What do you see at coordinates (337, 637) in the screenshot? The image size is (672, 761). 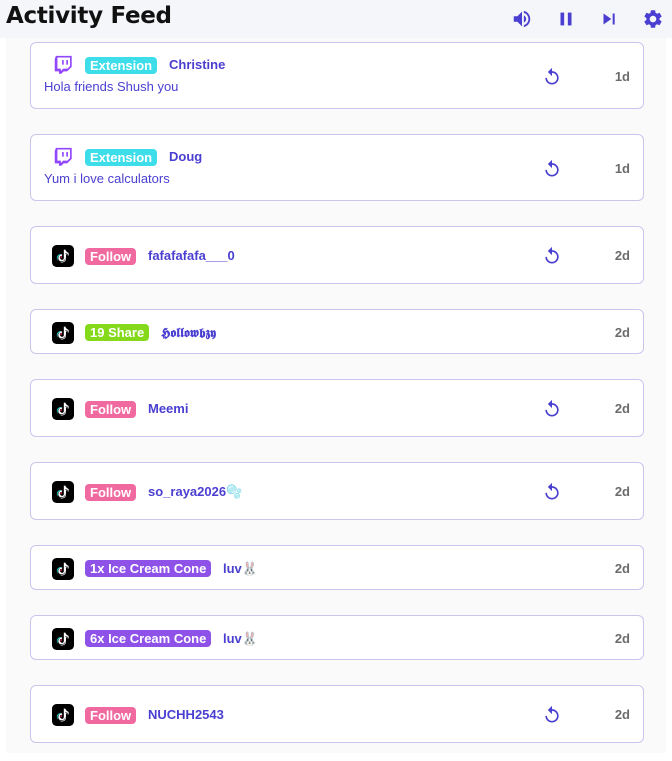 I see `feed-card: 6x Ice Cream Cone luv🐰 2d` at bounding box center [337, 637].